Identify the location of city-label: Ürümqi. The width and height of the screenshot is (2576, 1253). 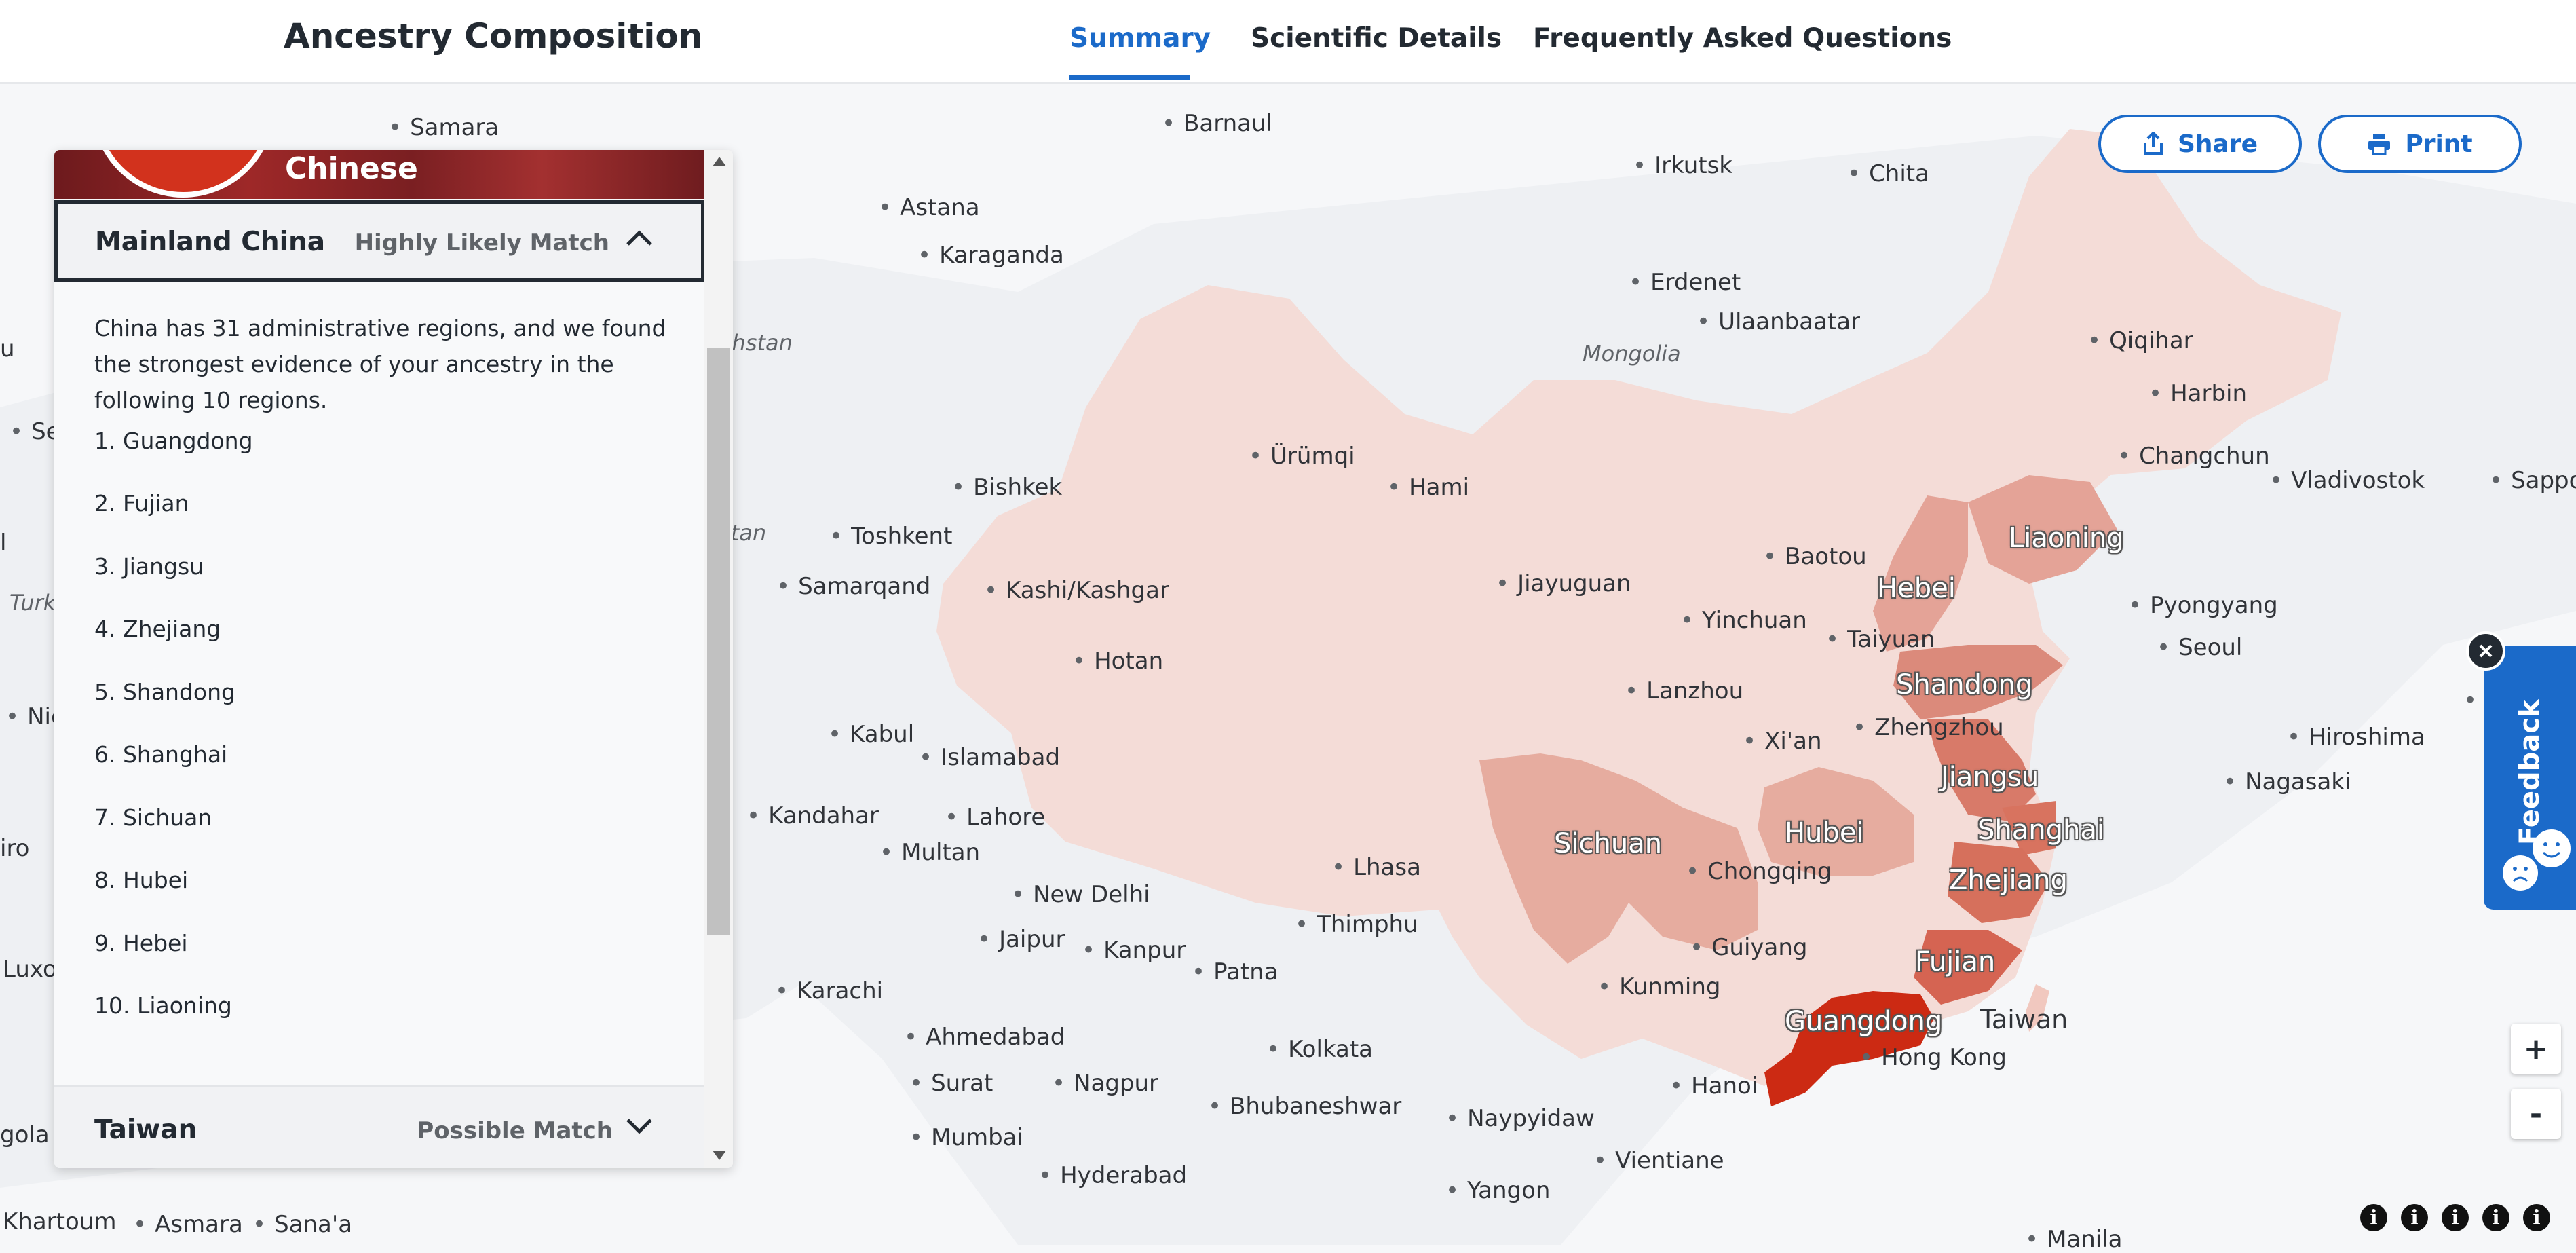
(1302, 456).